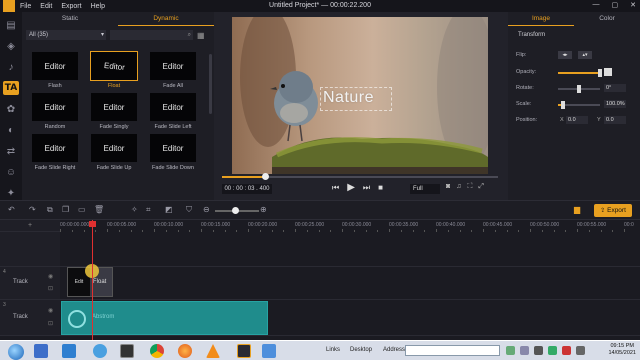 Image resolution: width=640 pixels, height=360 pixels. I want to click on app-icon, so click(269, 351).